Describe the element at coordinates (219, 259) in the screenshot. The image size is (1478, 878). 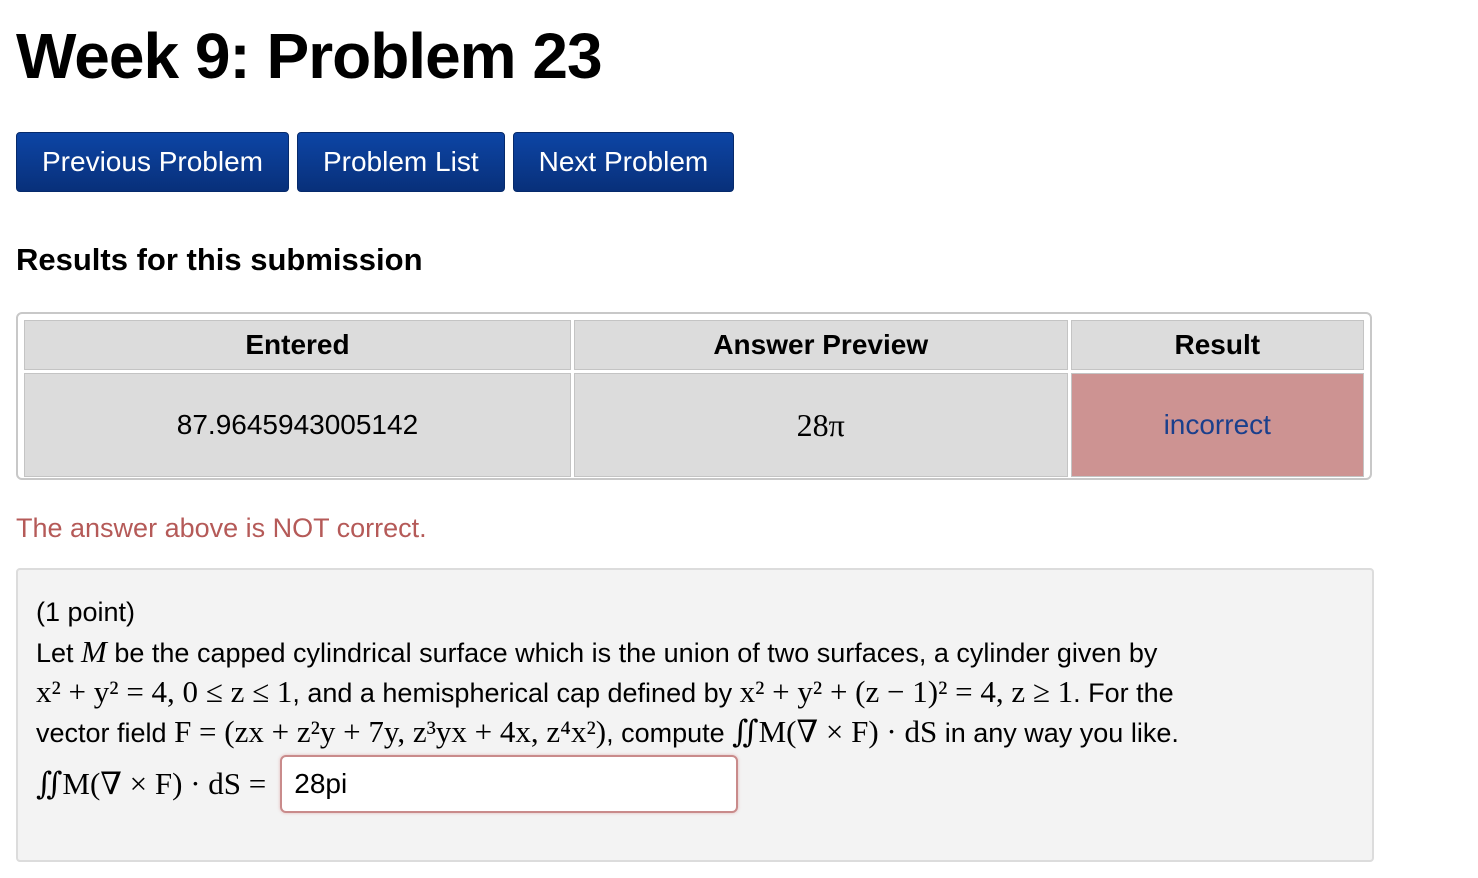
I see `results-heading: Results for this submission` at that location.